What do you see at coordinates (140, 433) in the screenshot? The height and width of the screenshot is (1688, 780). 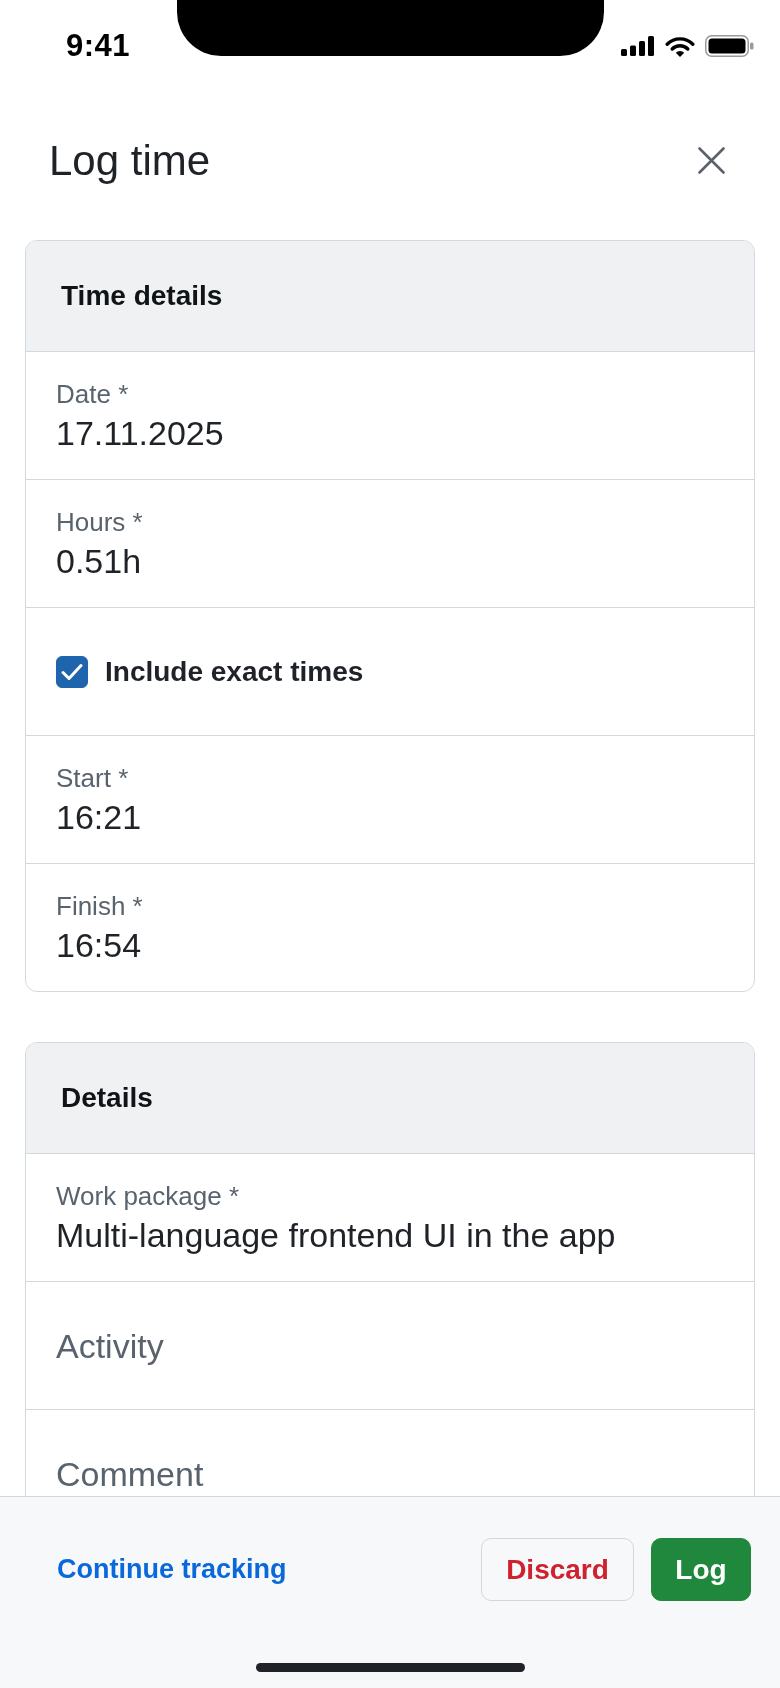 I see `field-value: 17.11.2025` at bounding box center [140, 433].